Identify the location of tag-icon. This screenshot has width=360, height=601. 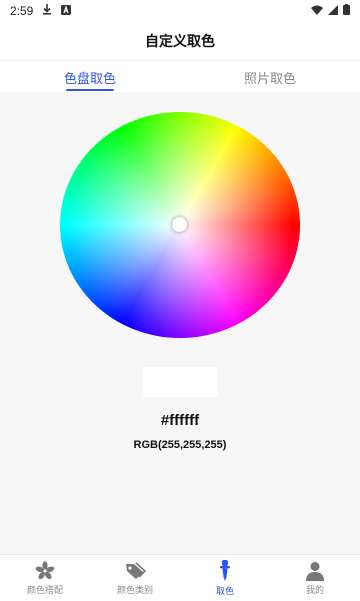
(135, 571).